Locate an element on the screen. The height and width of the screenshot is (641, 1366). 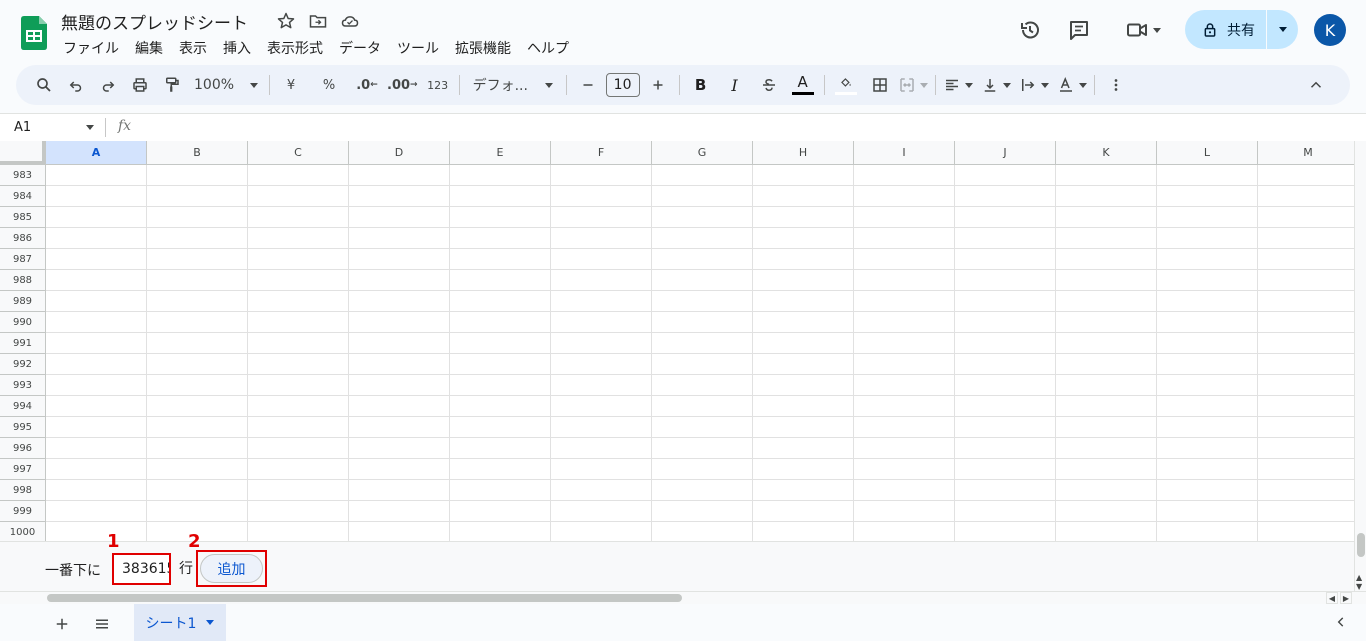
more-options-button is located at coordinates (1116, 85).